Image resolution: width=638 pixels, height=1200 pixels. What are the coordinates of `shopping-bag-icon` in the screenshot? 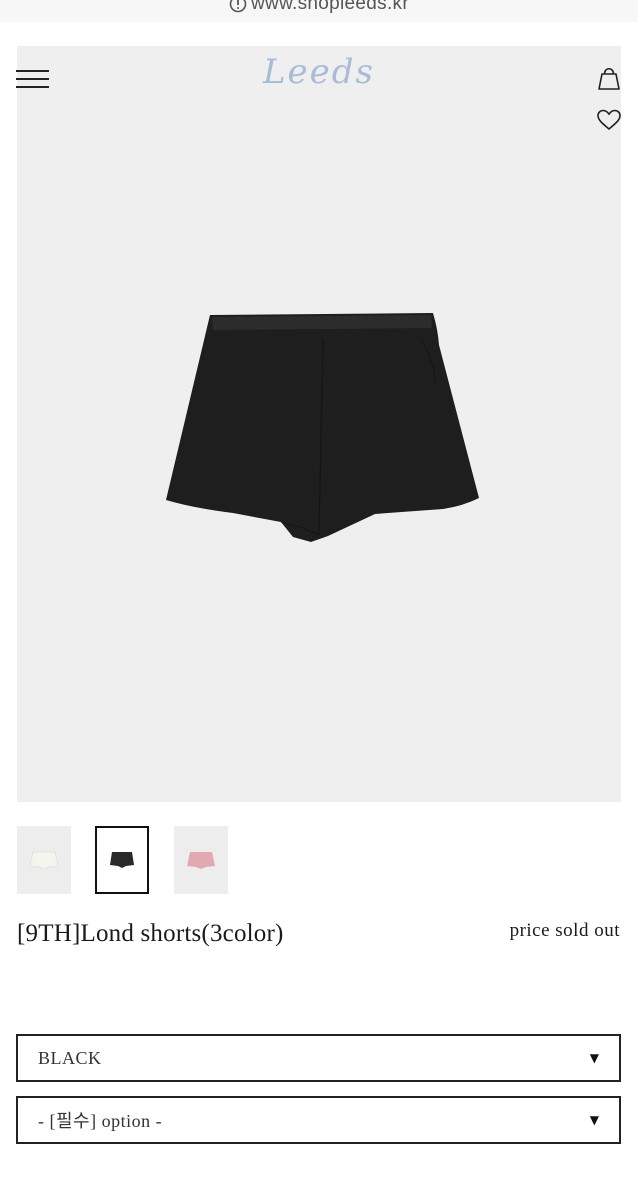 It's located at (609, 77).